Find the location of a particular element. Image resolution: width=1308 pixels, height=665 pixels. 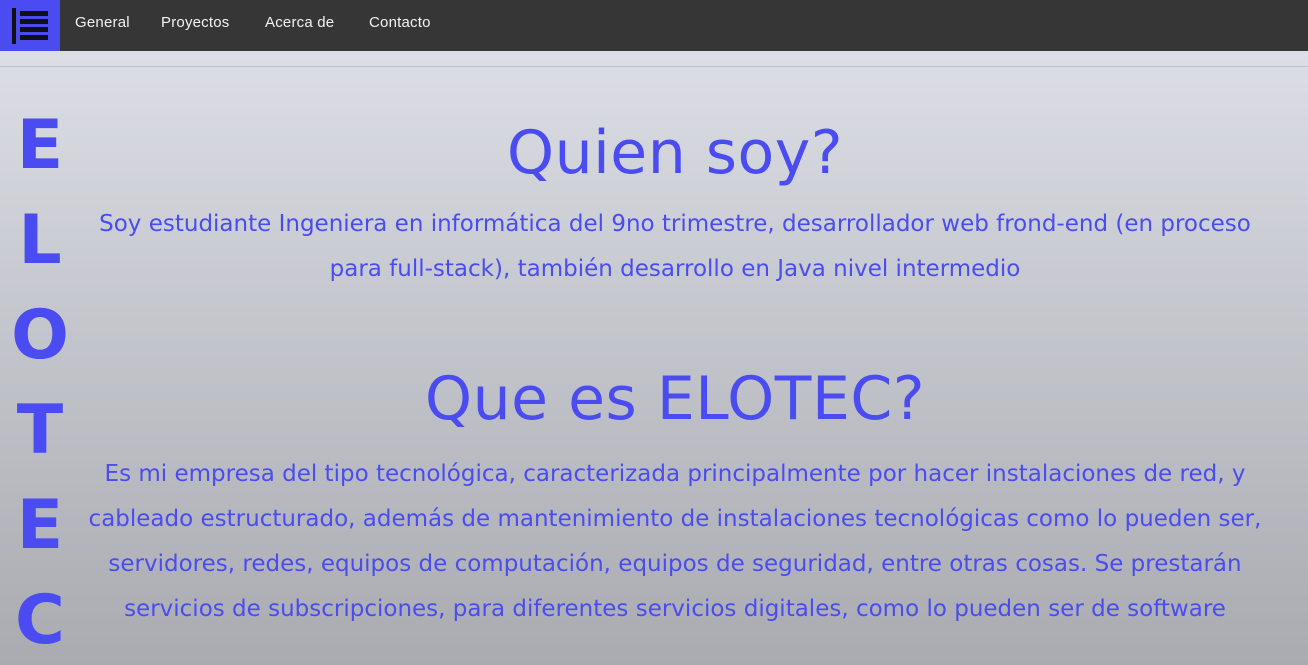

menu-button is located at coordinates (30, 25).